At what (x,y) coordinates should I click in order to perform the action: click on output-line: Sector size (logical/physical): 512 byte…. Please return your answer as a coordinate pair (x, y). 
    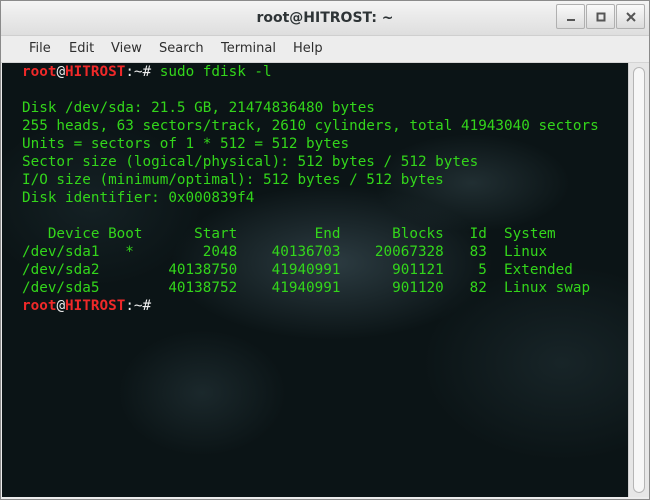
    Looking at the image, I should click on (250, 162).